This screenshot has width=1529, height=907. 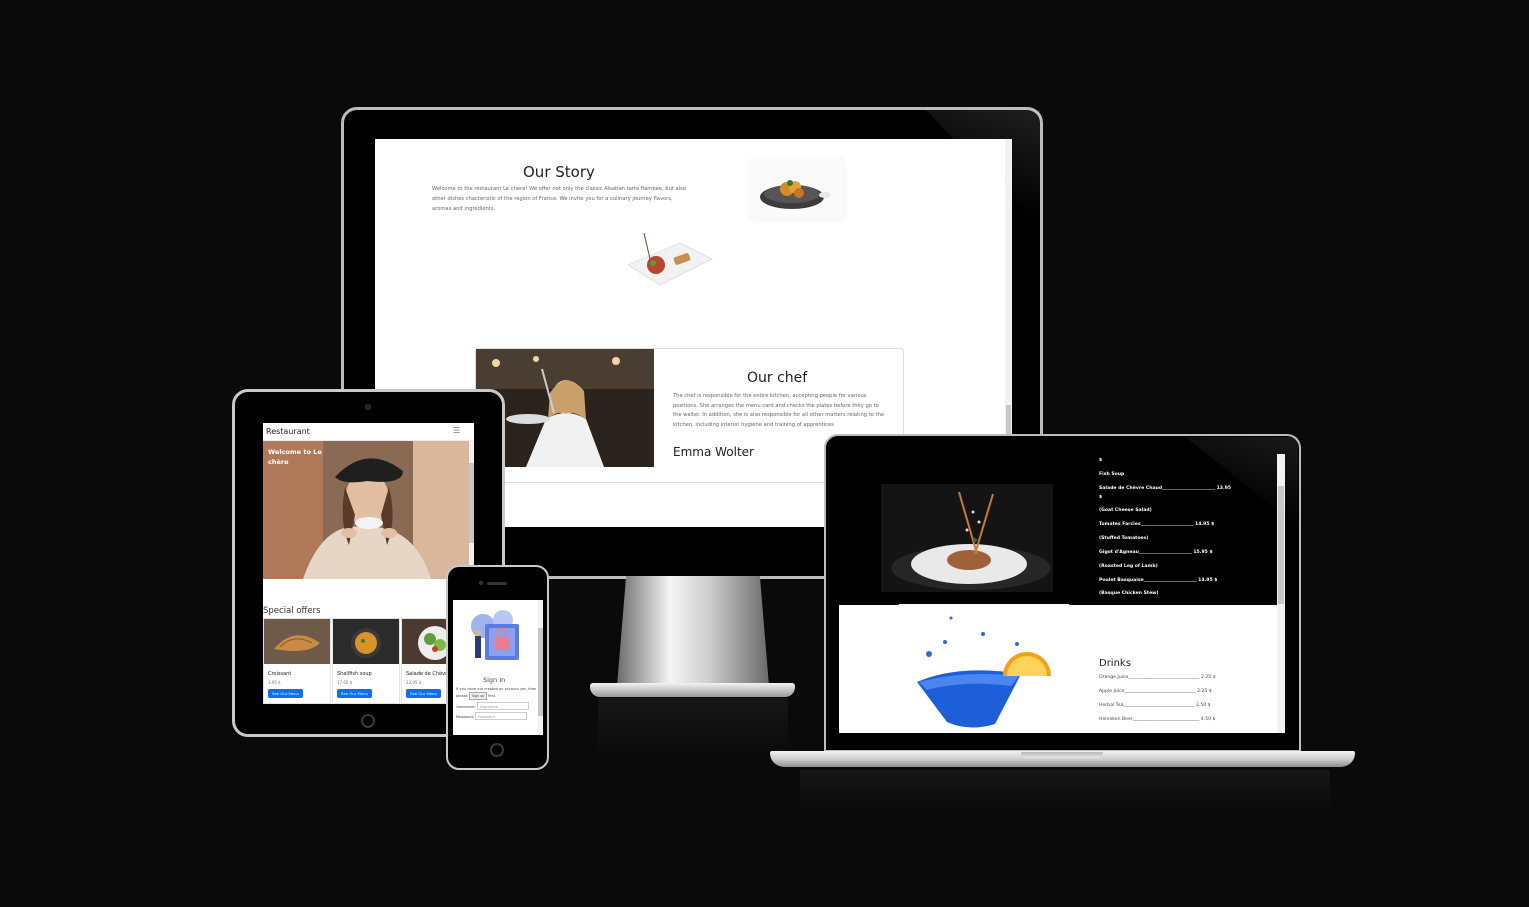 I want to click on croissant-image, so click(x=297, y=641).